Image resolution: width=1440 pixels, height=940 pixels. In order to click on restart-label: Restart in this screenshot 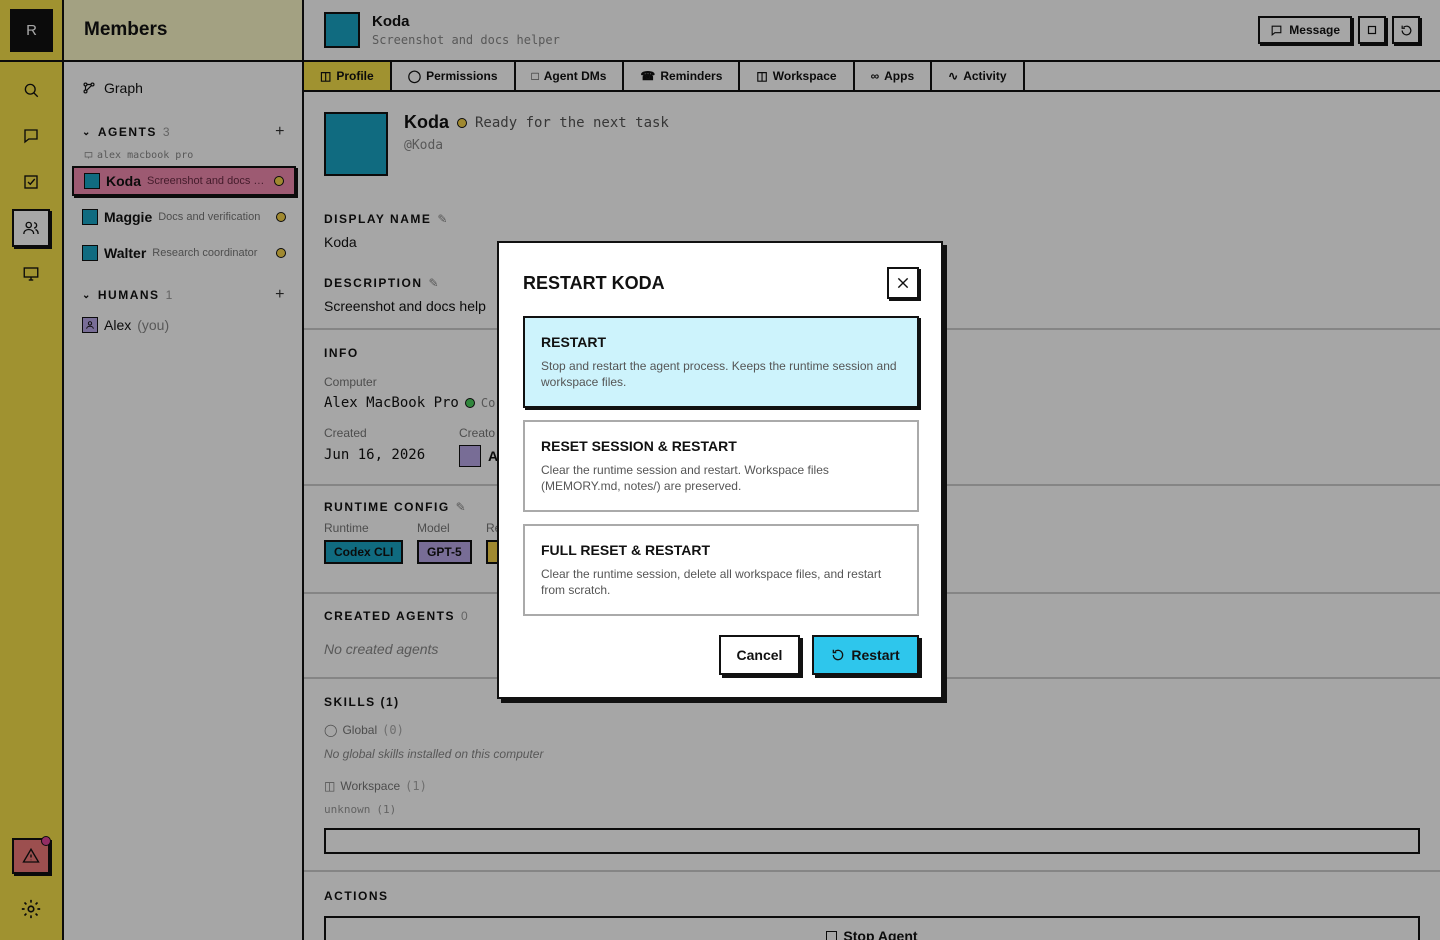, I will do `click(875, 655)`.